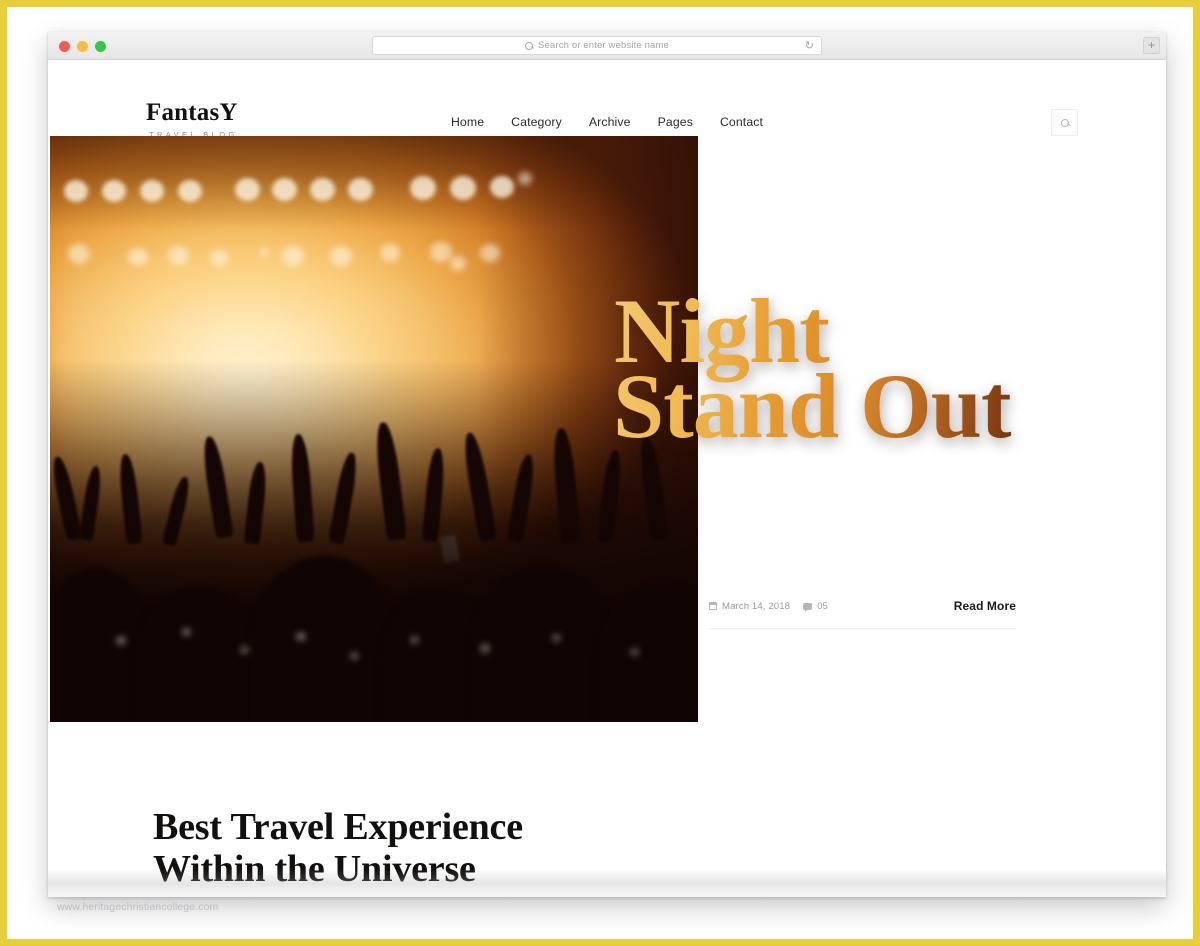  Describe the element at coordinates (100, 46) in the screenshot. I see `maximize-window-button` at that location.